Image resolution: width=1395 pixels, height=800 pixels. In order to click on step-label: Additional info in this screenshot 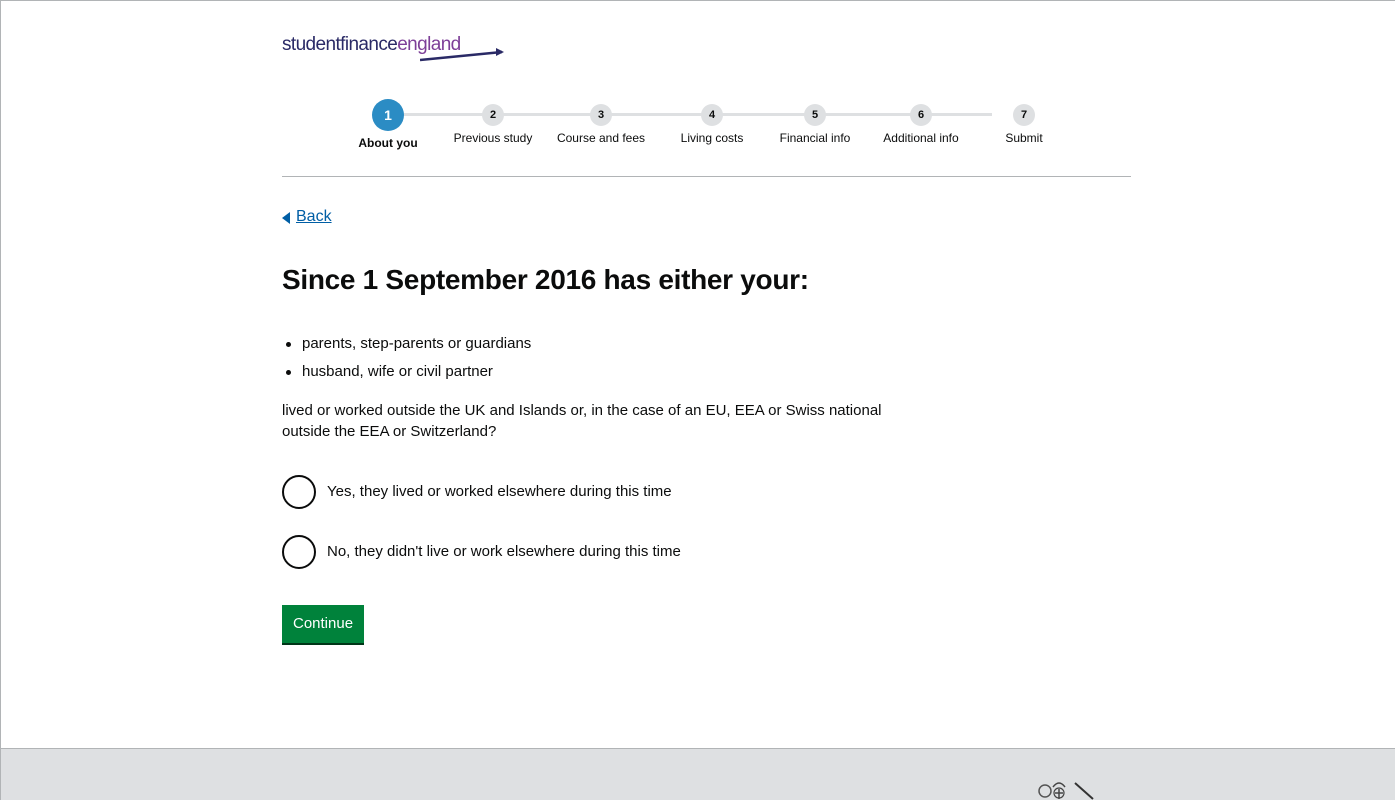, I will do `click(921, 138)`.